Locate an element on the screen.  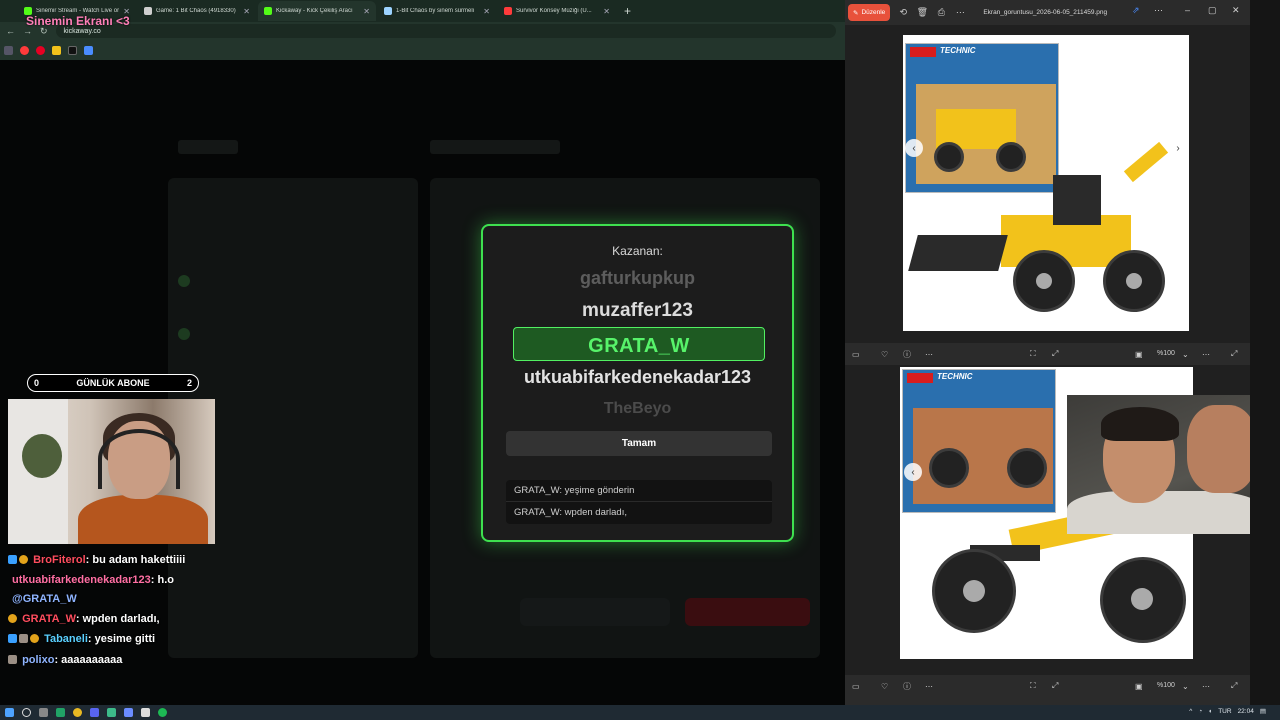
excel-icon is located at coordinates (60, 712).